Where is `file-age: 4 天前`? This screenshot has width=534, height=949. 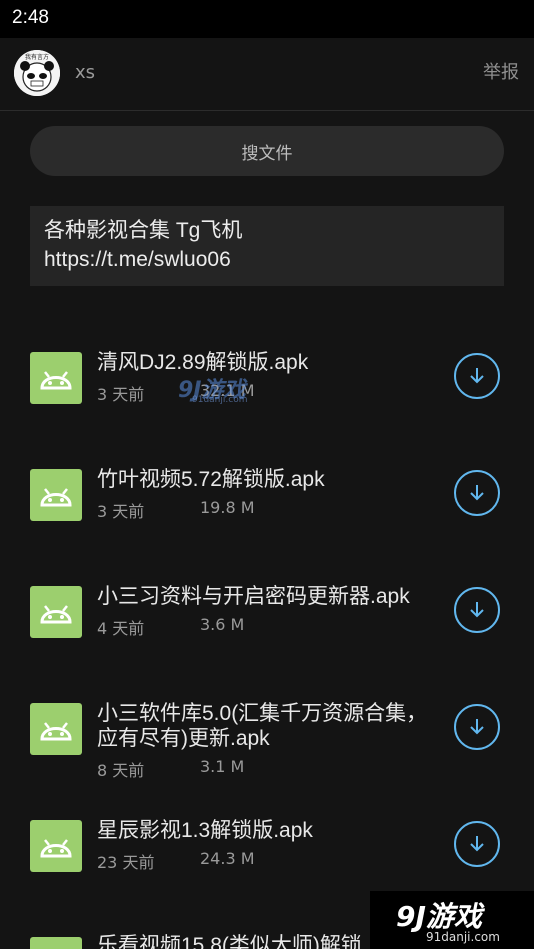 file-age: 4 天前 is located at coordinates (121, 628).